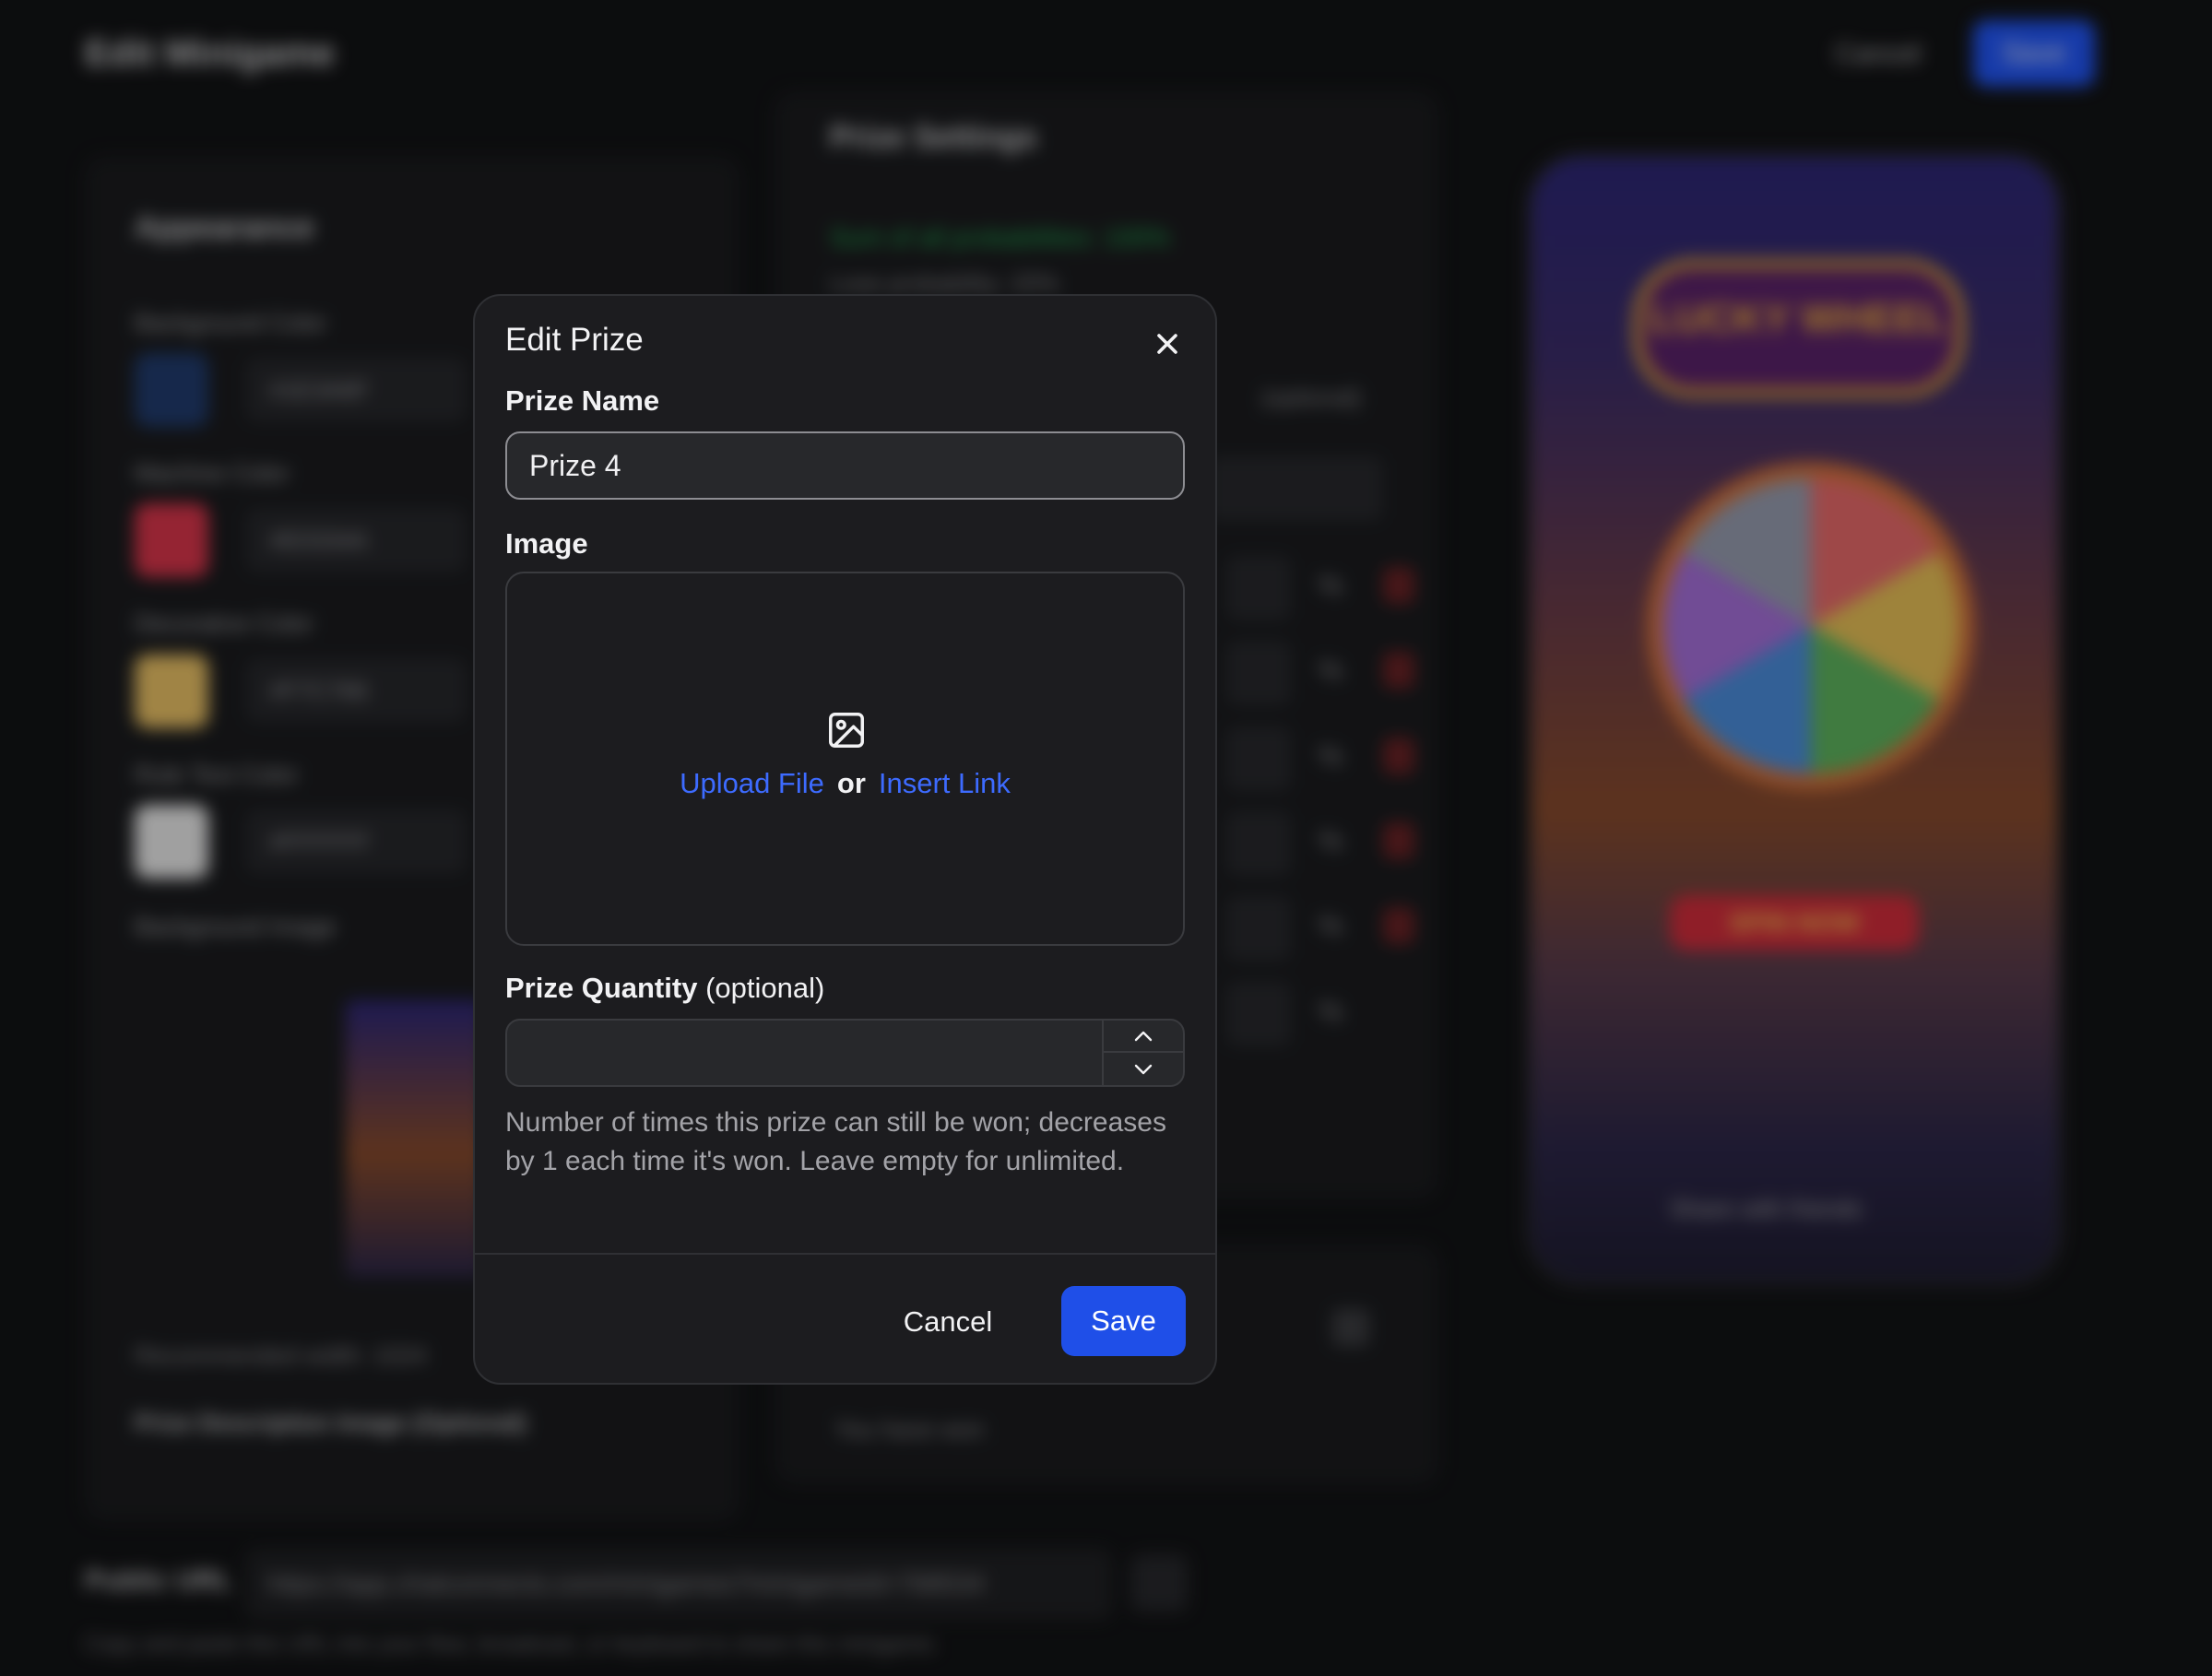 This screenshot has width=2212, height=1676. What do you see at coordinates (847, 730) in the screenshot?
I see `image-icon` at bounding box center [847, 730].